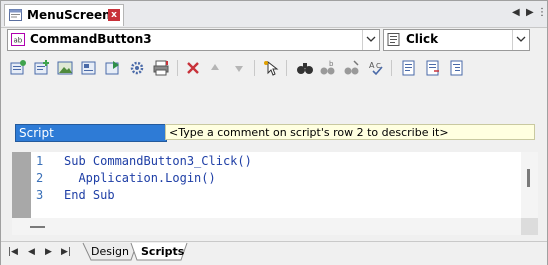  What do you see at coordinates (89, 195) in the screenshot?
I see `code-line: End Sub` at bounding box center [89, 195].